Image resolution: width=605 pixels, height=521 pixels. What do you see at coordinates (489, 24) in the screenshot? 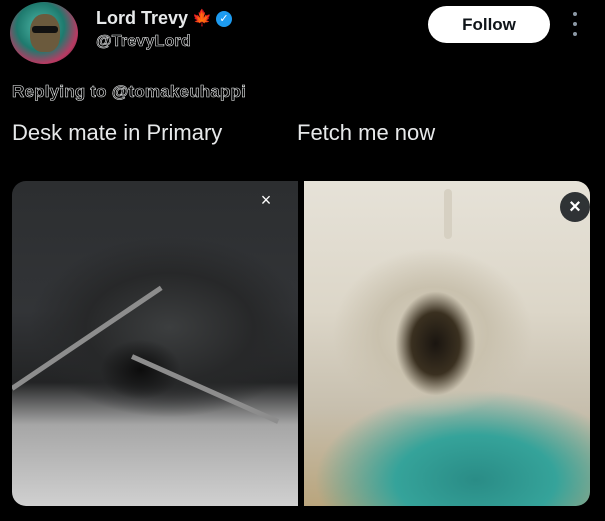
I see `follow-button: Follow` at bounding box center [489, 24].